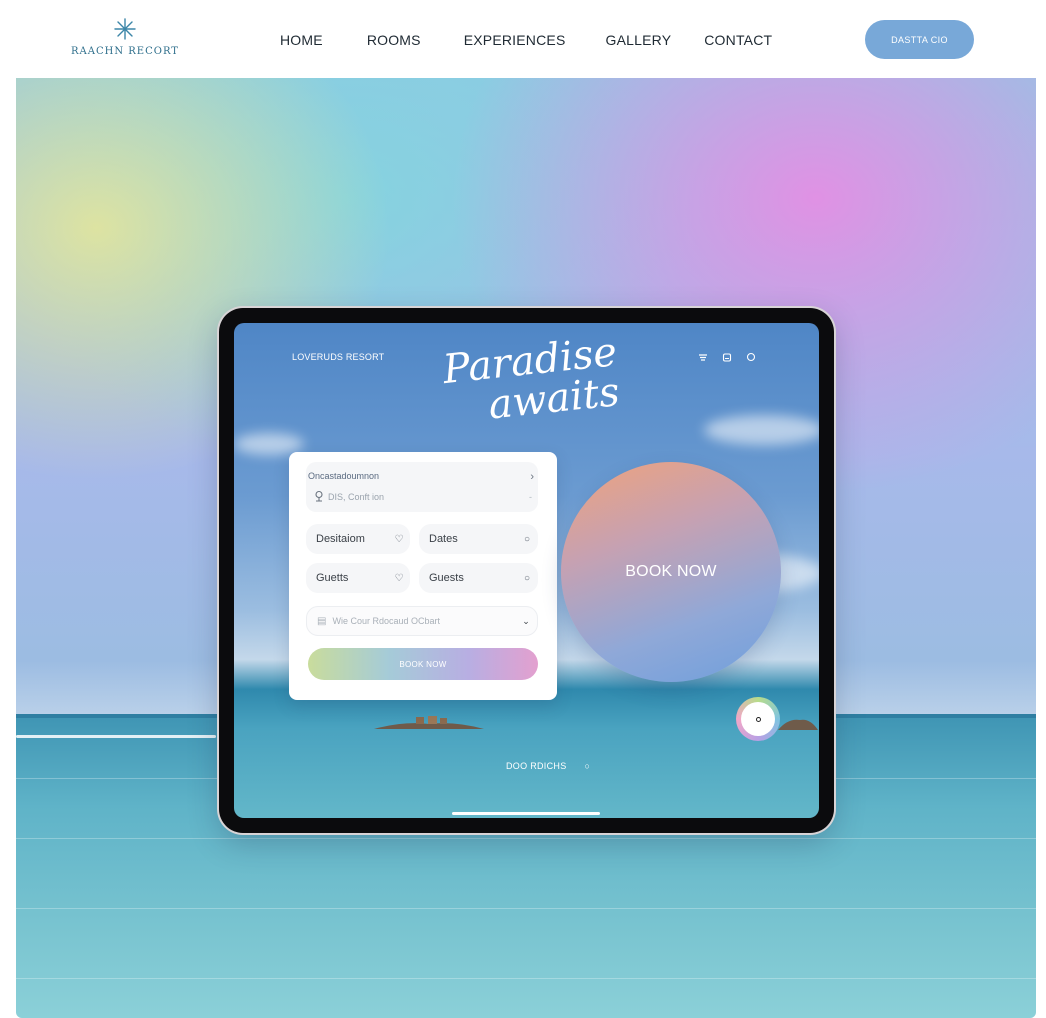 This screenshot has height=1018, width=1046. I want to click on select-placeholder: Wie Cour Rdocaud OCbart, so click(386, 621).